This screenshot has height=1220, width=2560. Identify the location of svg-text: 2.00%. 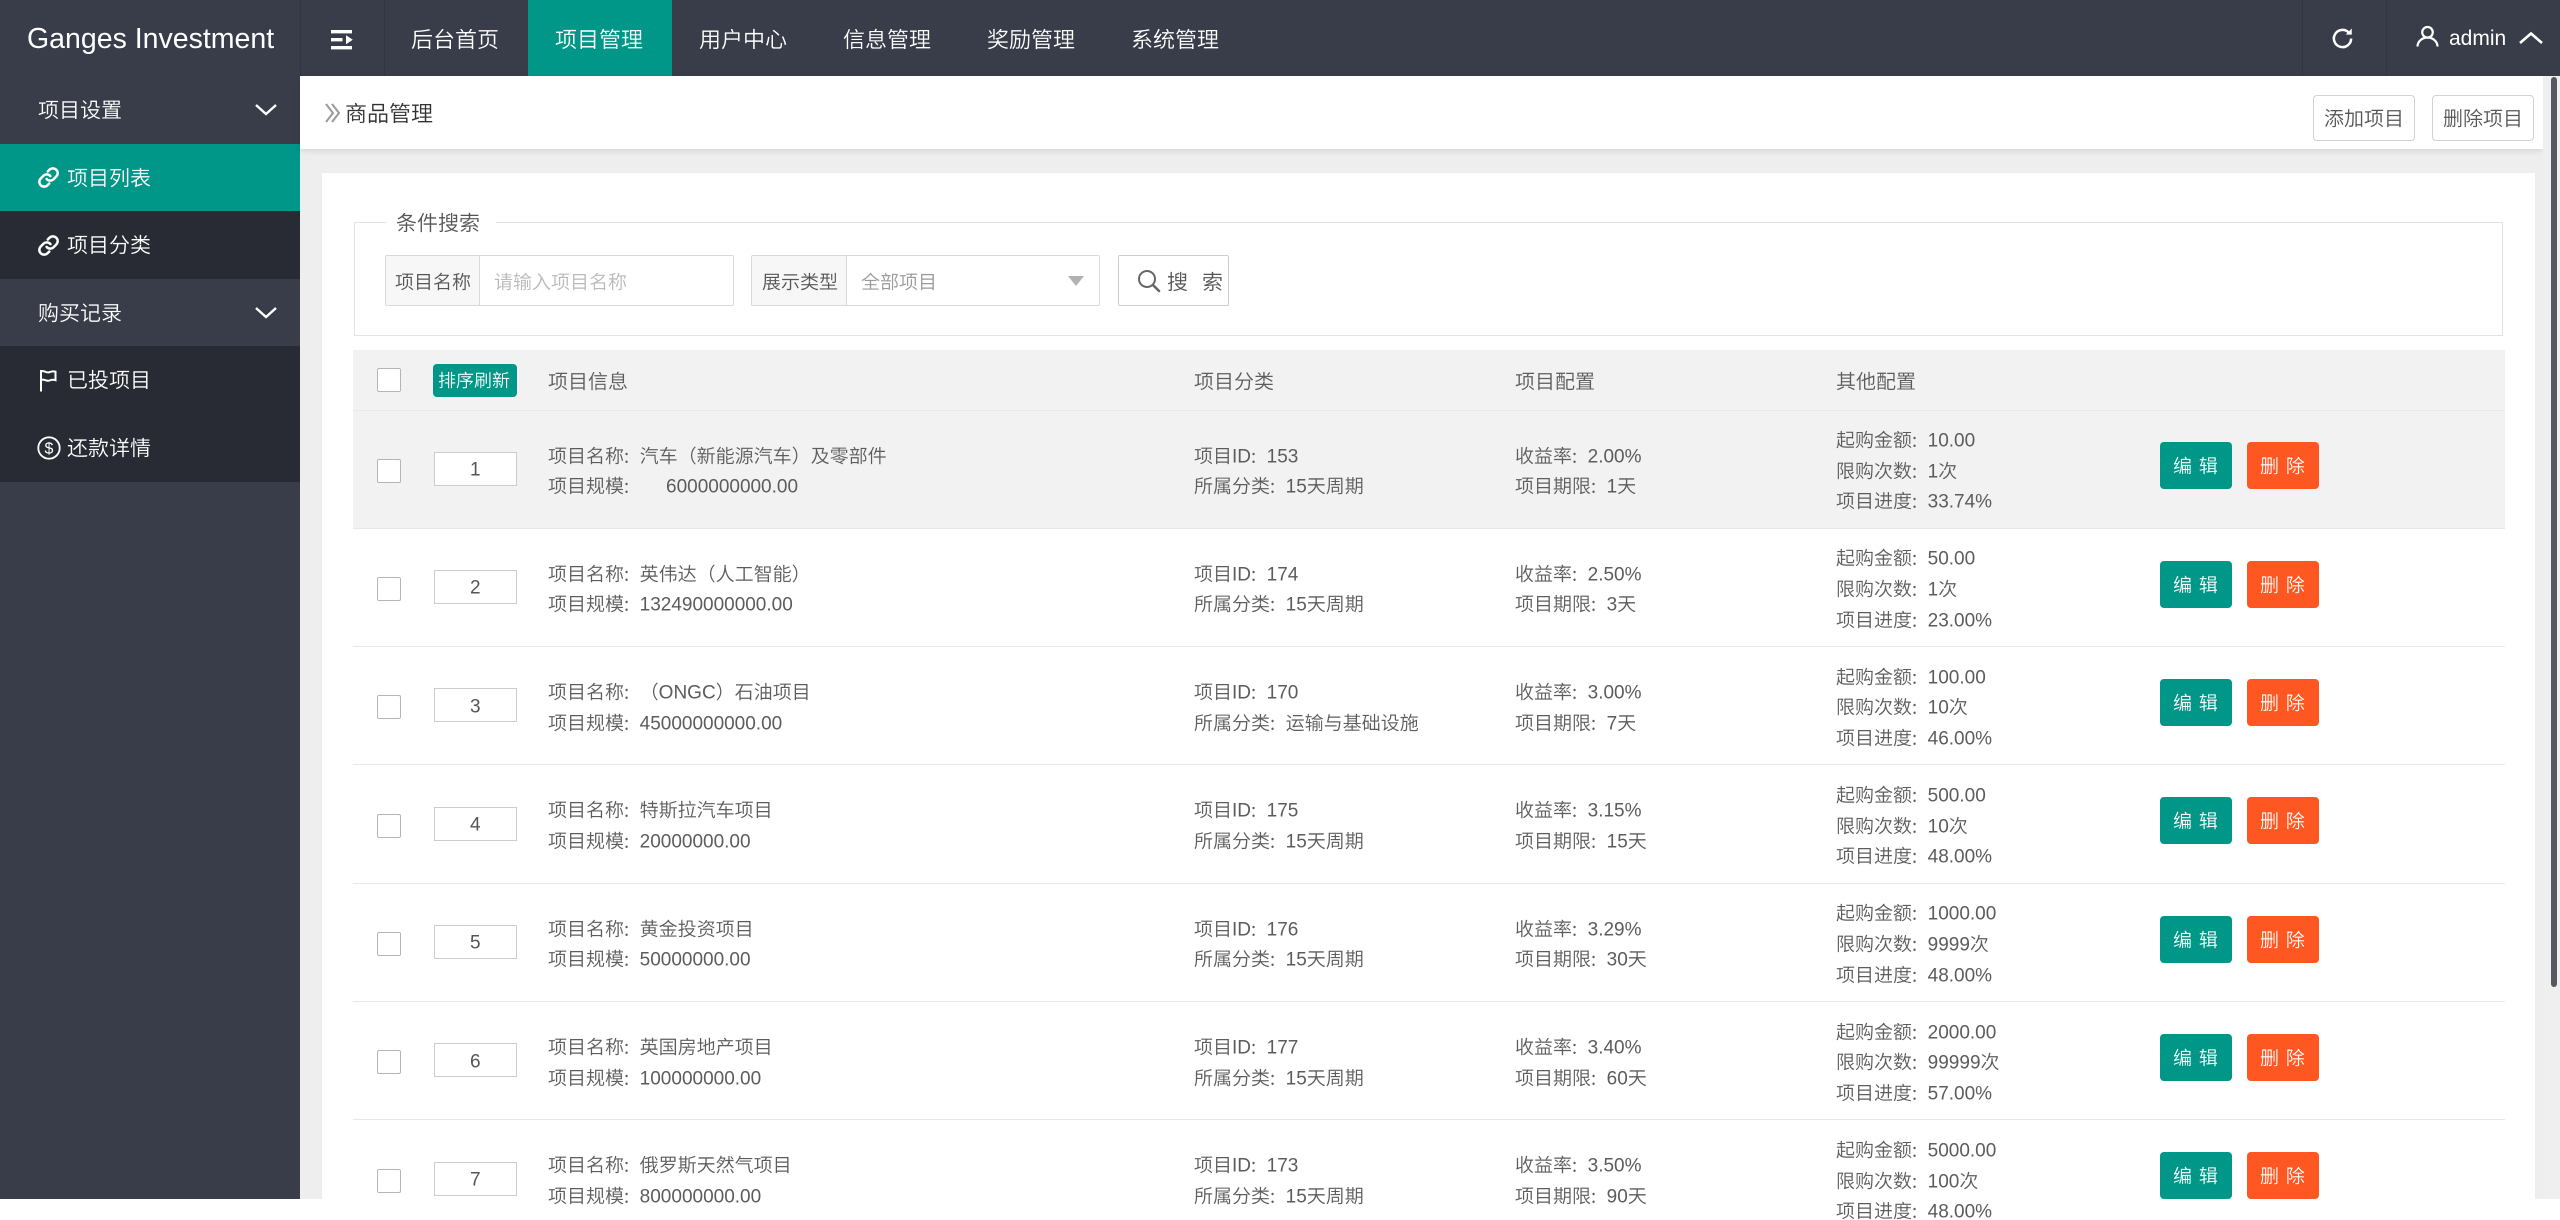
(1615, 456).